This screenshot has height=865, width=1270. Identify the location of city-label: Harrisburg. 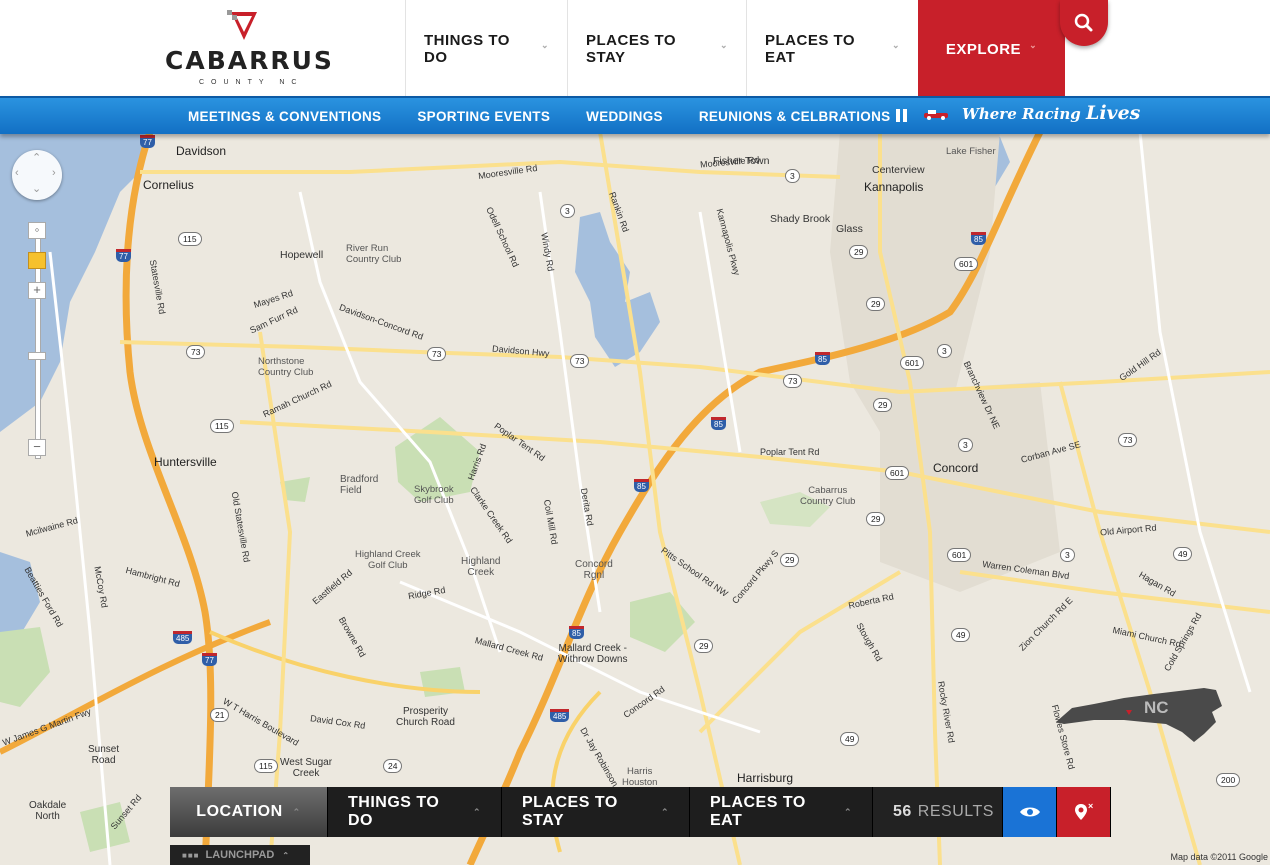
(765, 778).